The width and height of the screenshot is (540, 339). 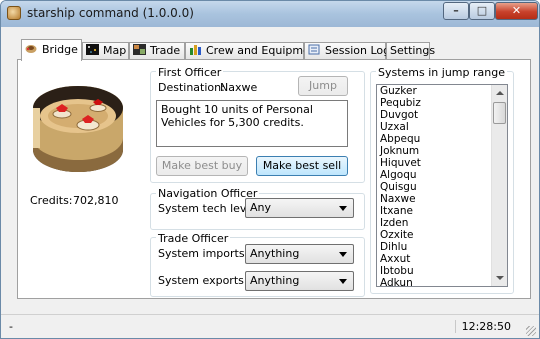 I want to click on maximize-icon: □, so click(x=482, y=10).